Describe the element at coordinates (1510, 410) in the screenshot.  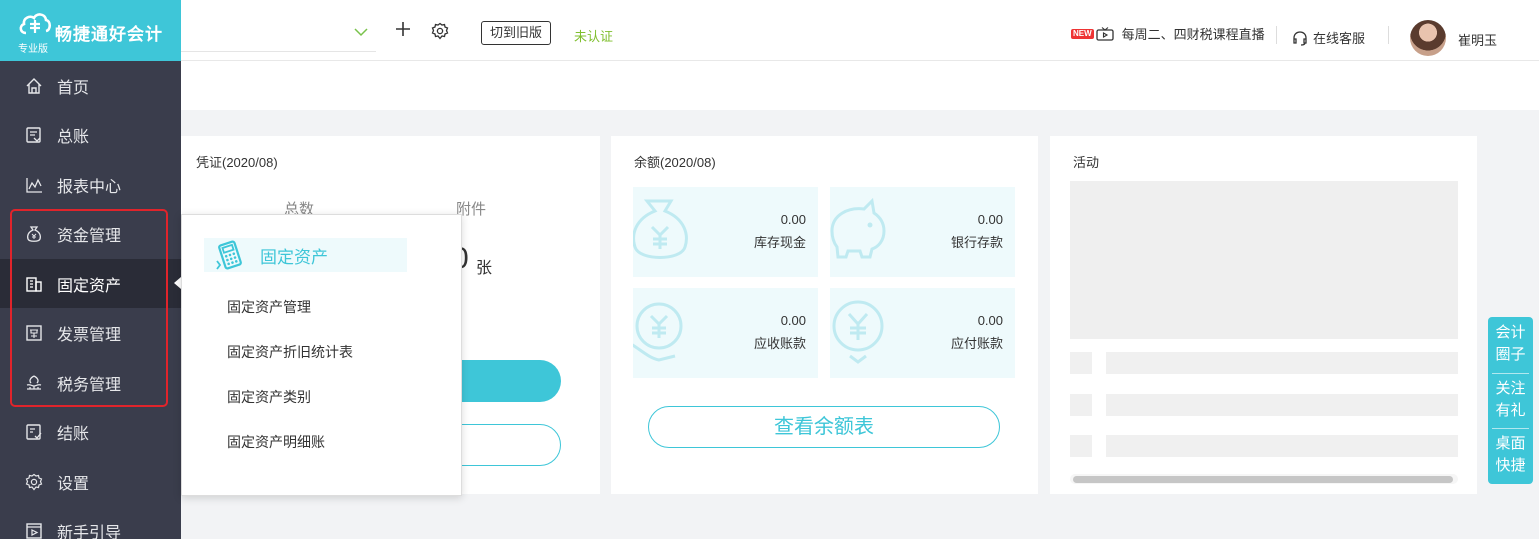
I see `float-line: 有礼` at that location.